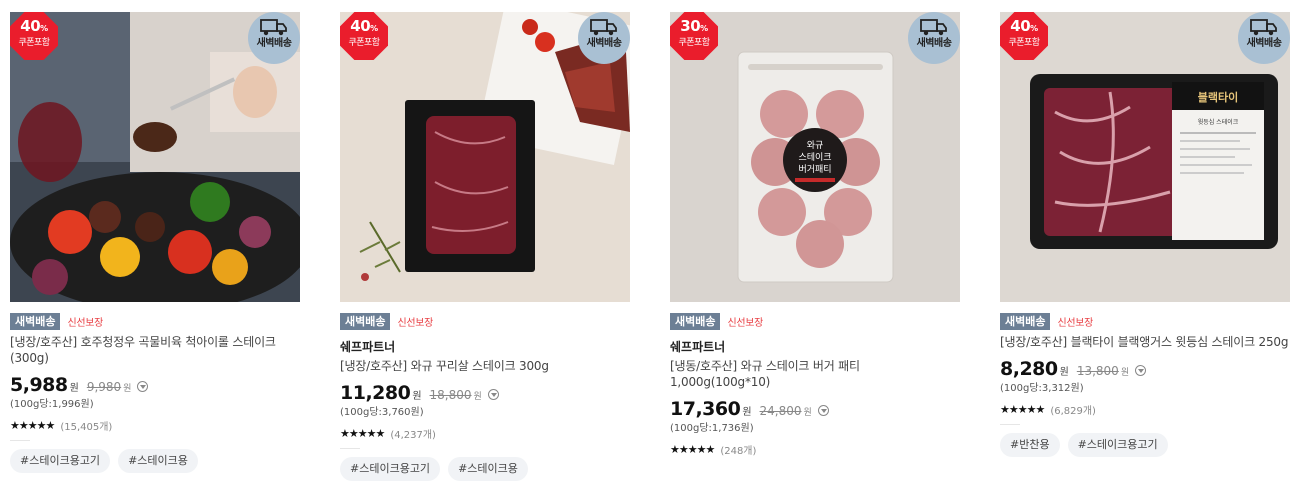 The image size is (1299, 499). Describe the element at coordinates (705, 409) in the screenshot. I see `sale-price: 17,360` at that location.